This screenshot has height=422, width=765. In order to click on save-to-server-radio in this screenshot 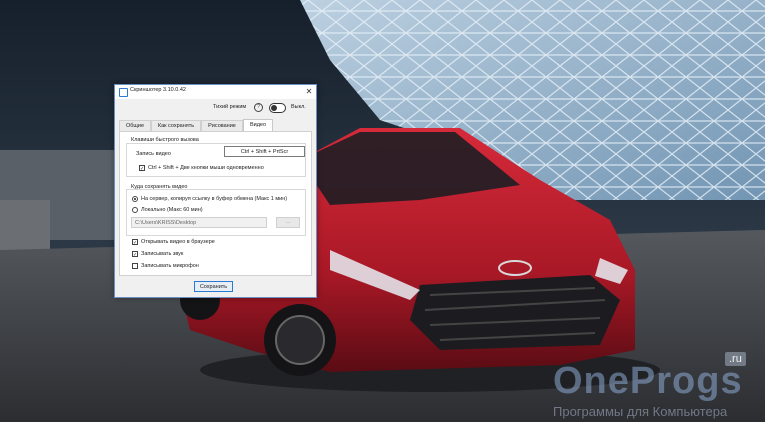, I will do `click(135, 199)`.